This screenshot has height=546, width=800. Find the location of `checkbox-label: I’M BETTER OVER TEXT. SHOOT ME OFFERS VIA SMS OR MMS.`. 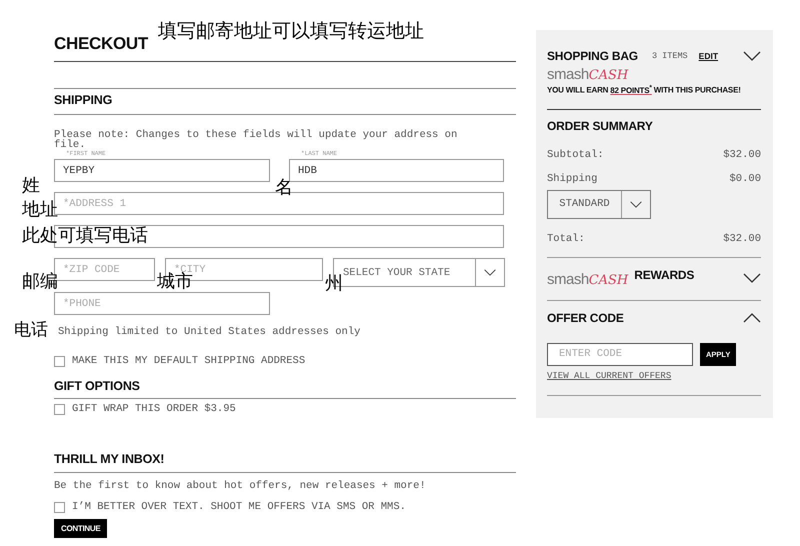

checkbox-label: I’M BETTER OVER TEXT. SHOOT ME OFFERS VIA SMS OR MMS. is located at coordinates (239, 507).